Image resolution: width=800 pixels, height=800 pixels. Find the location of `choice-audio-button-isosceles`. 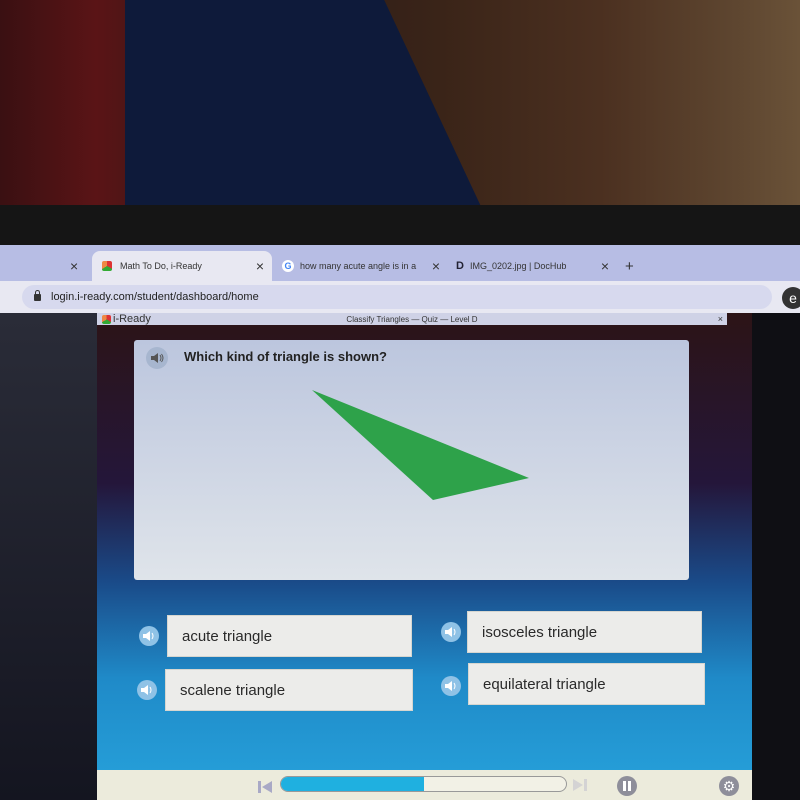

choice-audio-button-isosceles is located at coordinates (451, 632).